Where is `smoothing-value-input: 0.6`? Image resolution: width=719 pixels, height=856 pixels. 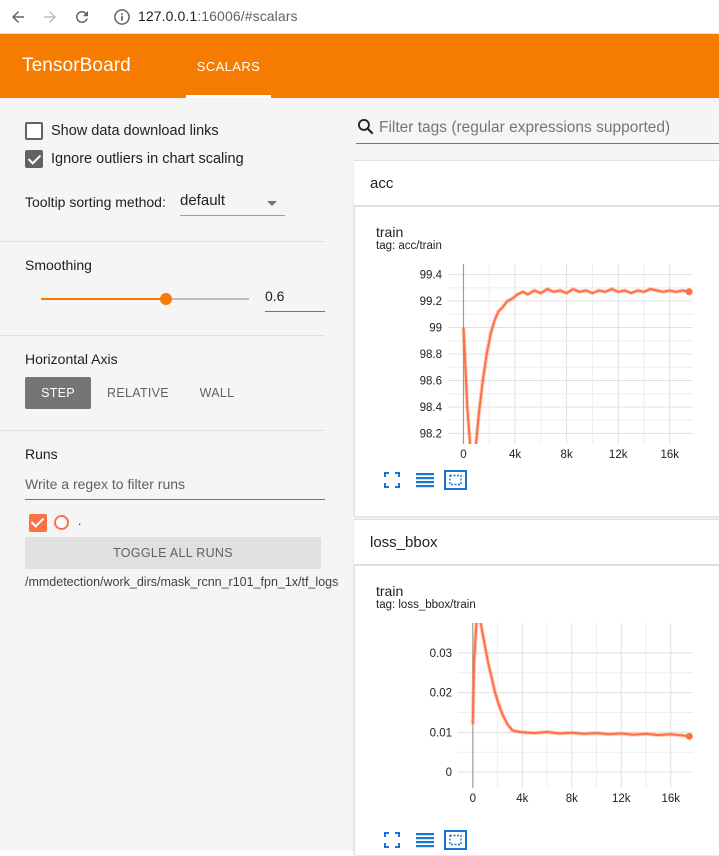
smoothing-value-input: 0.6 is located at coordinates (295, 300).